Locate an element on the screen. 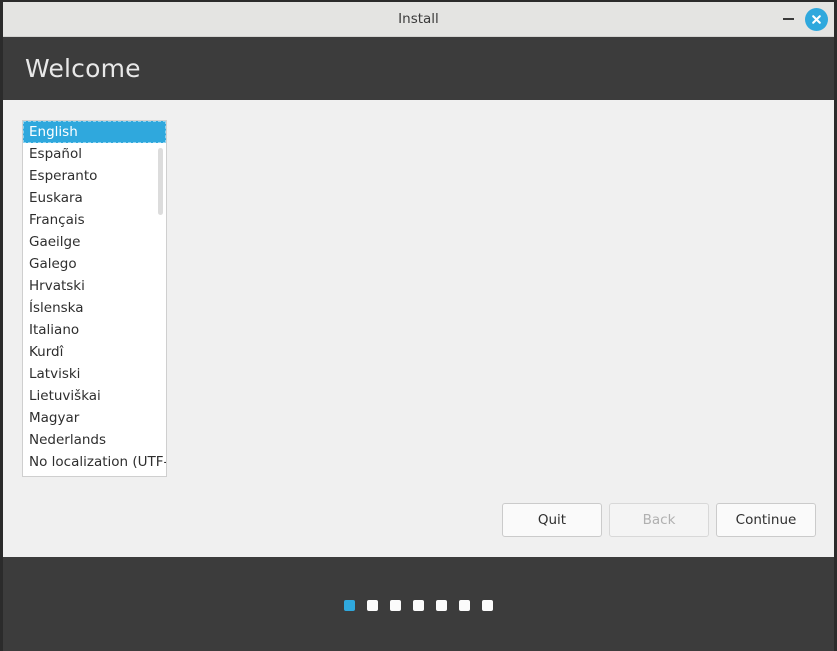 The width and height of the screenshot is (837, 651). minimize-button is located at coordinates (788, 19).